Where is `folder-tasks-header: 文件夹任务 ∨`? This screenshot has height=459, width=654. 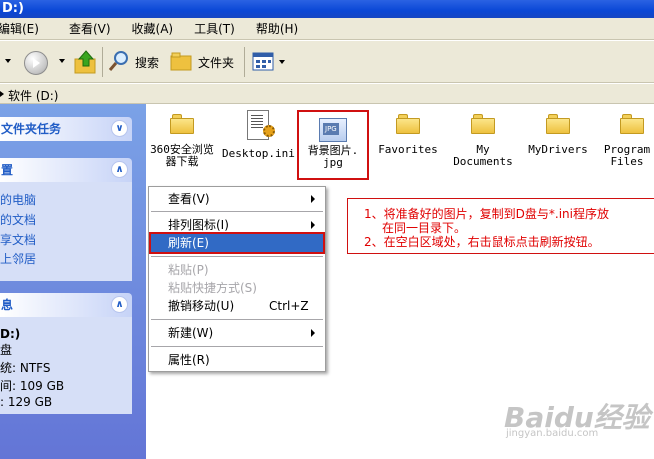 folder-tasks-header: 文件夹任务 ∨ is located at coordinates (66, 129).